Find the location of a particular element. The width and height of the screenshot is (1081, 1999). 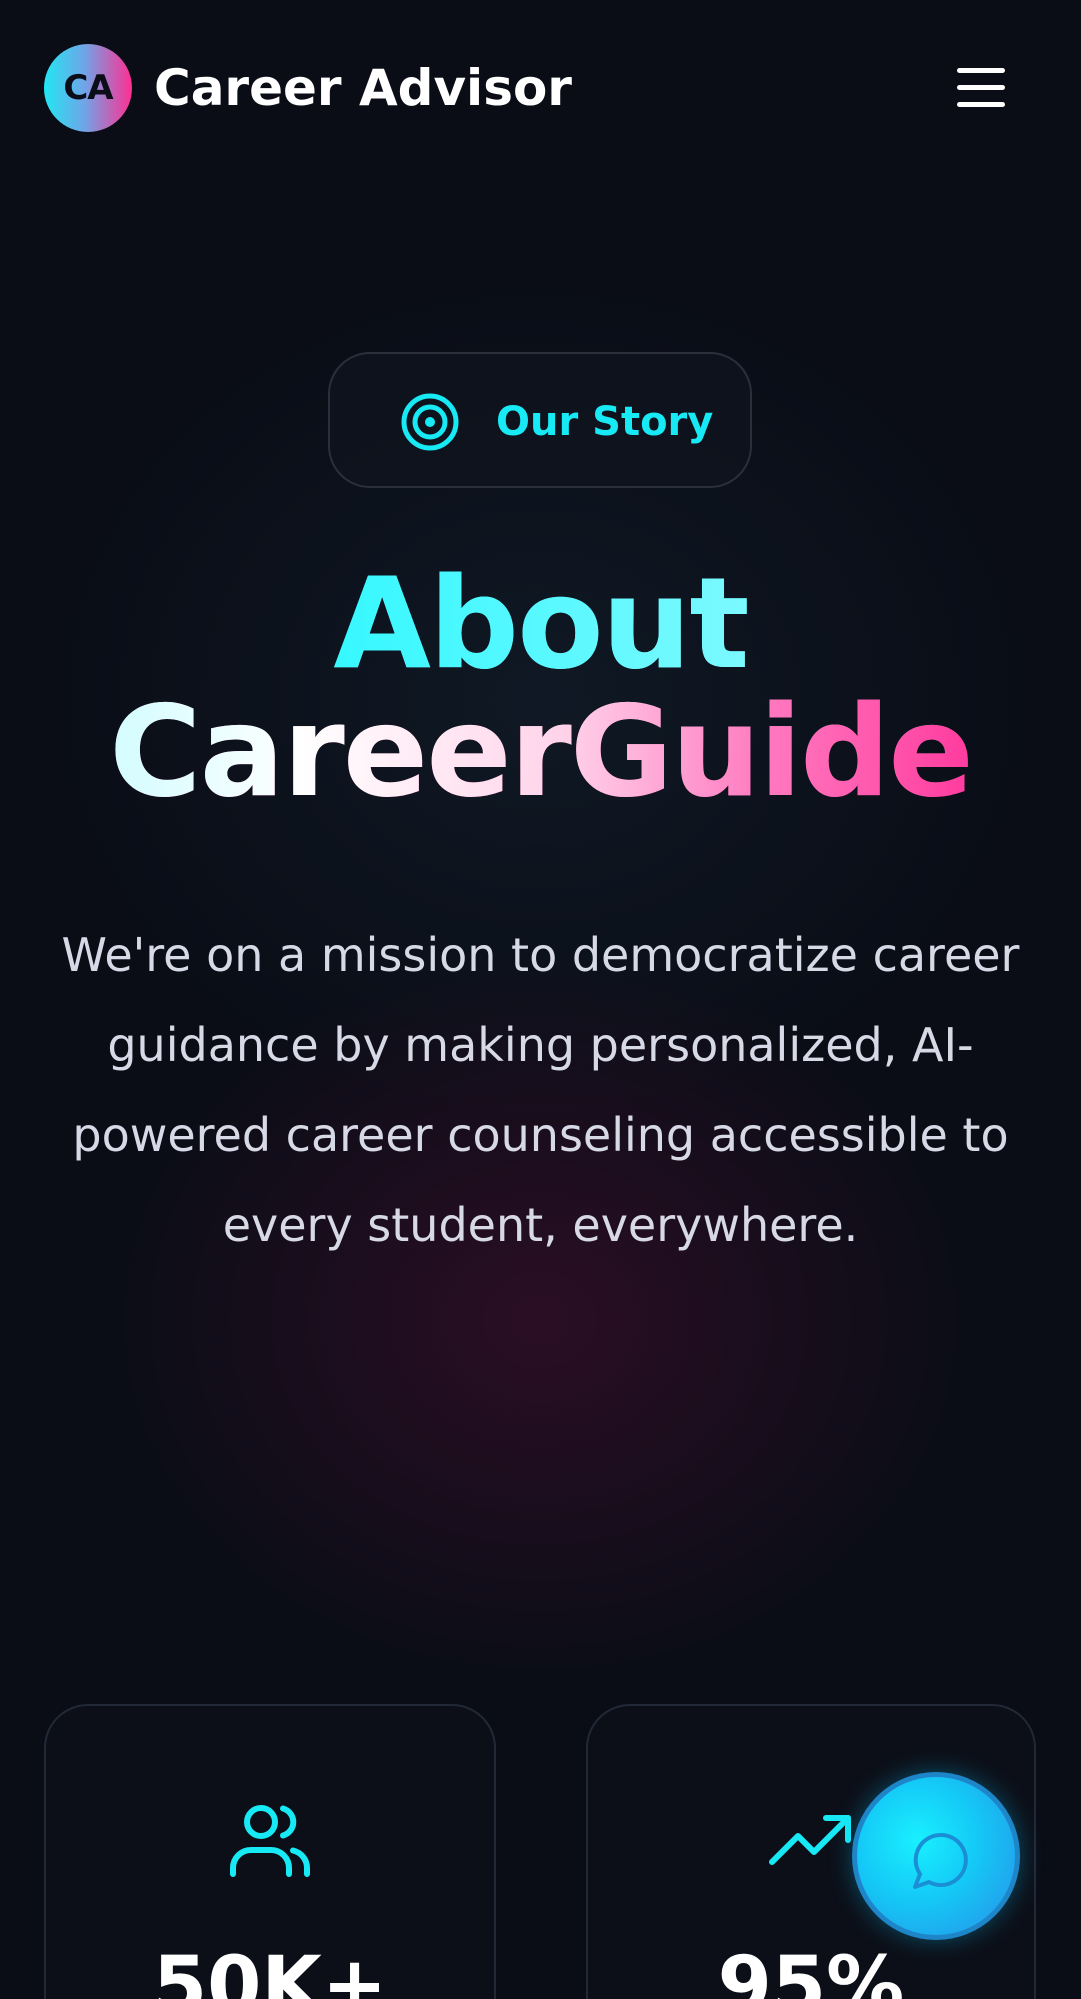

hamburger-menu-icon is located at coordinates (981, 89).